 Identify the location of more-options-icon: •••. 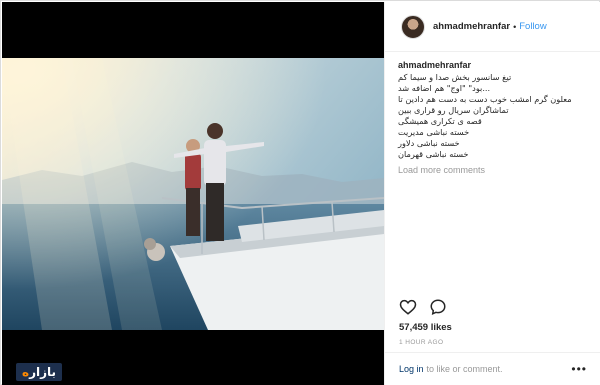
(579, 369).